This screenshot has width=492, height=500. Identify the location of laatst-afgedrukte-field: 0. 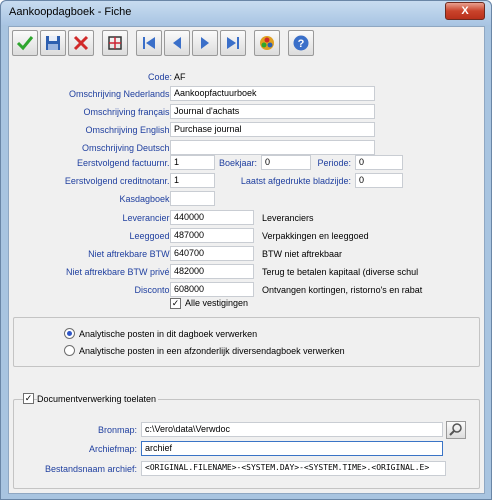
(379, 180).